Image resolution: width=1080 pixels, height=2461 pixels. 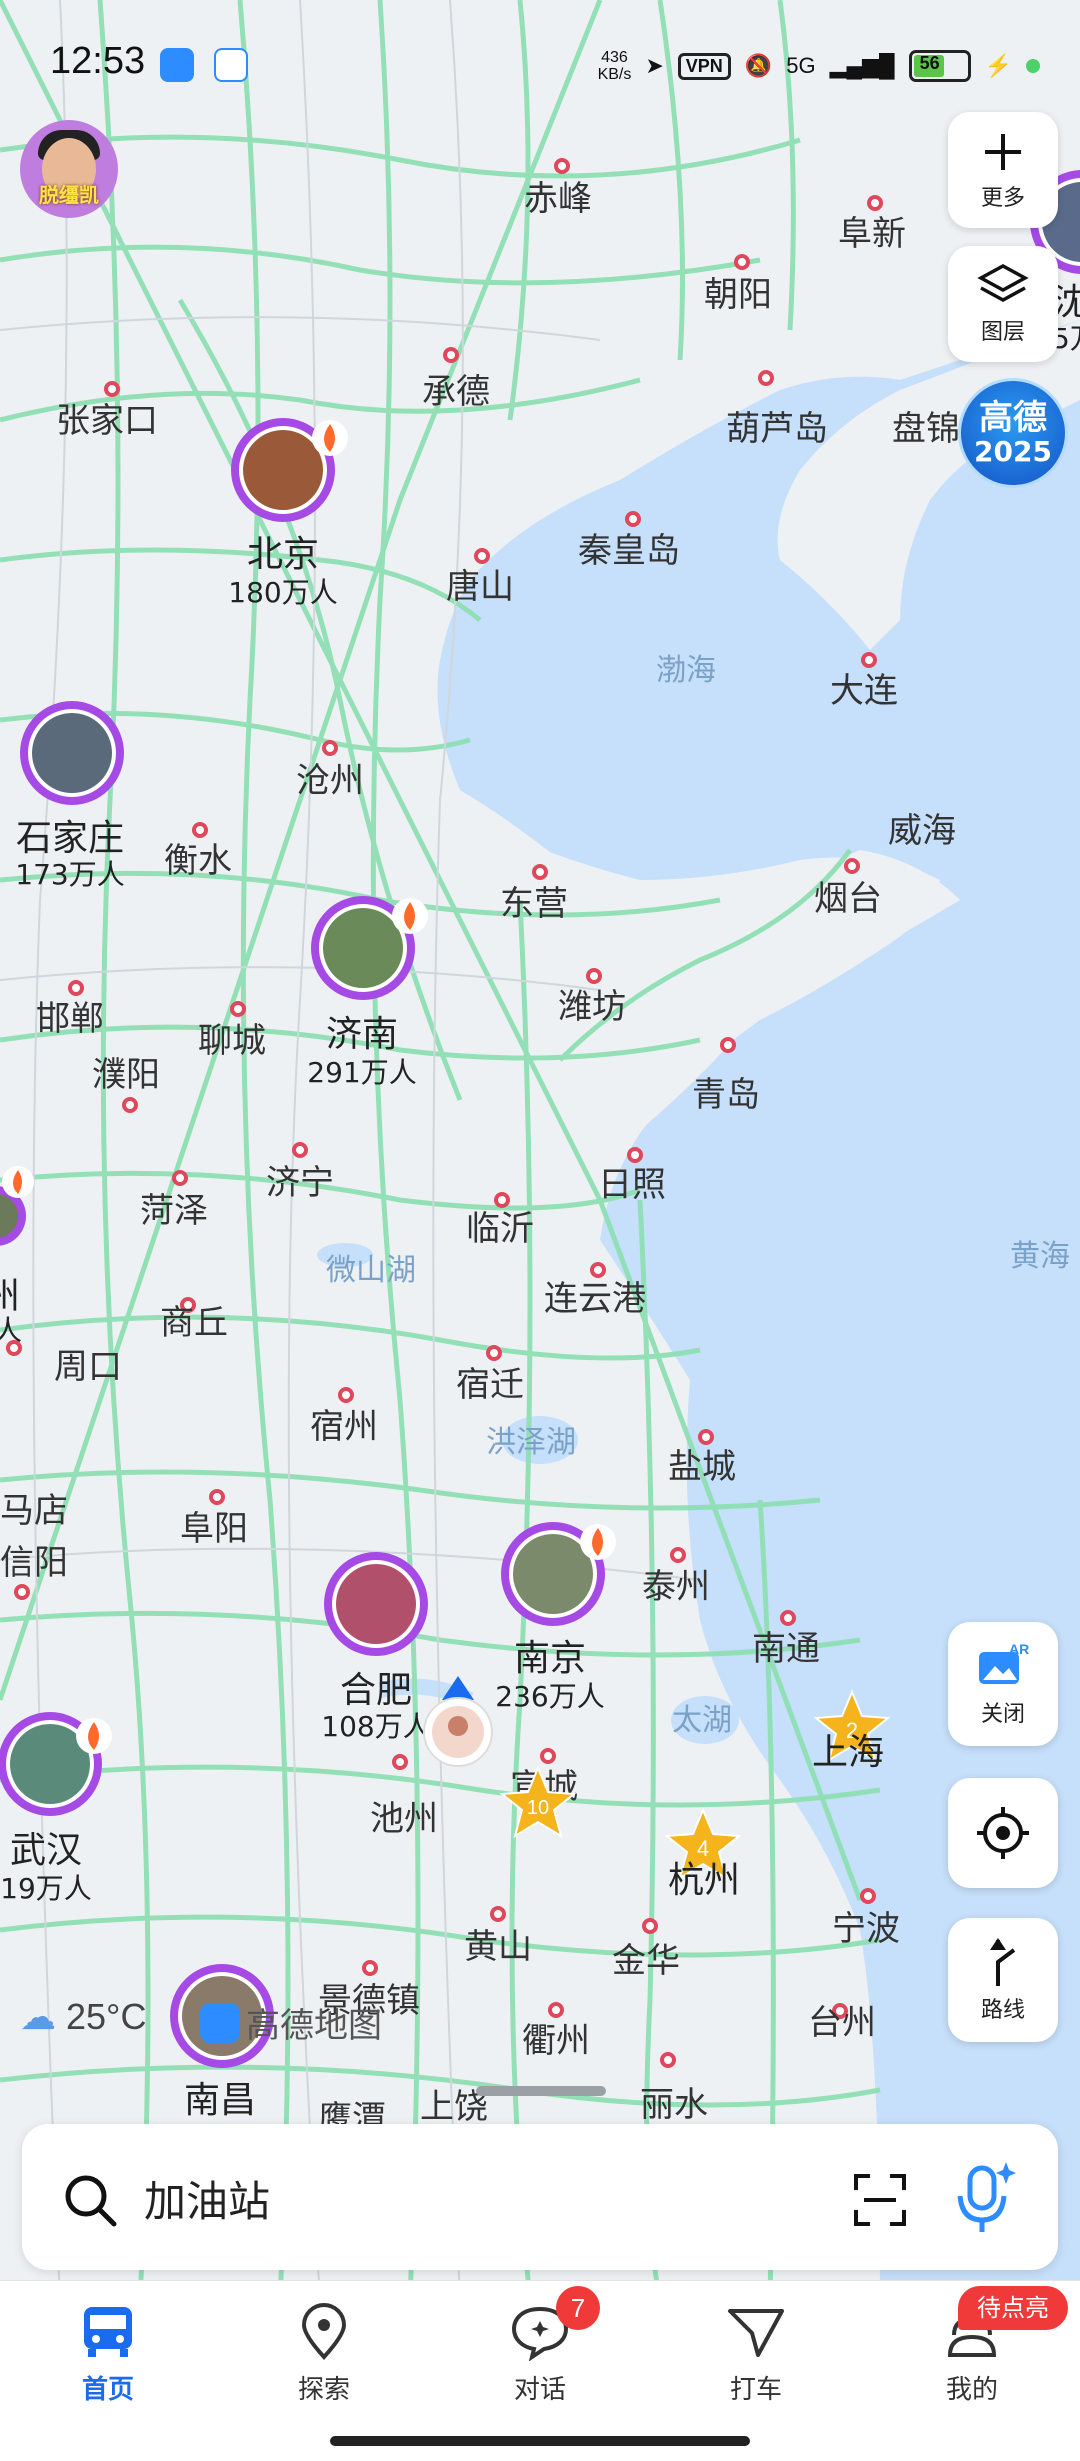 I want to click on route-label: 路线, so click(x=1002, y=2010).